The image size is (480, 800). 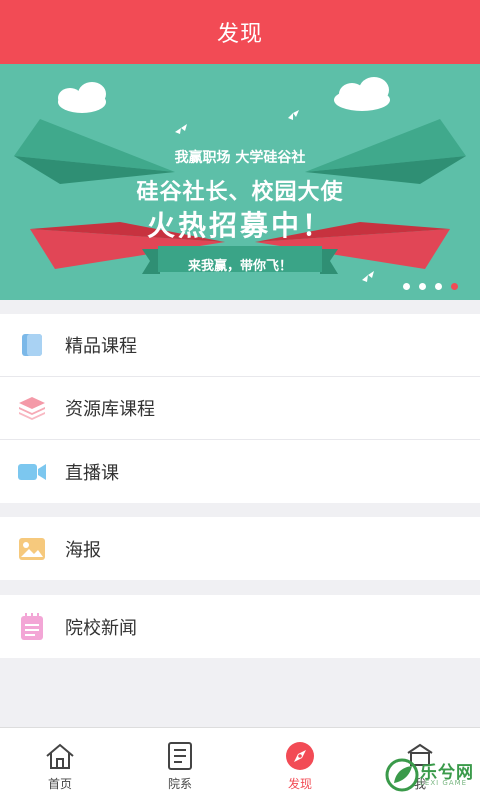 I want to click on notepad-icon, so click(x=32, y=627).